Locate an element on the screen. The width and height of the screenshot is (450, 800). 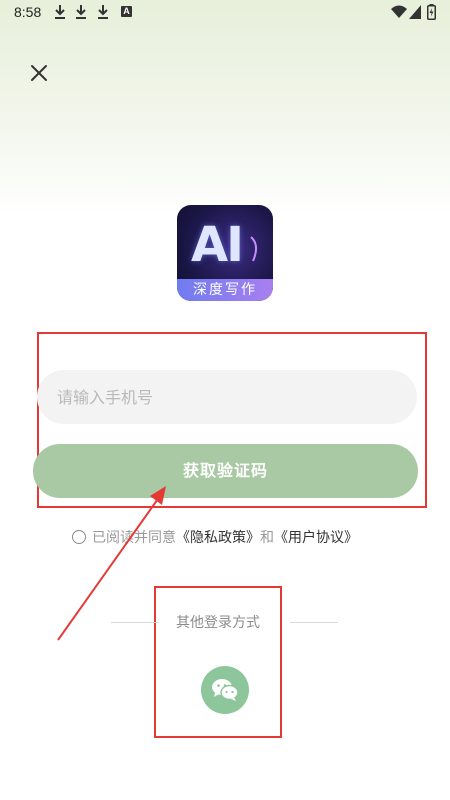
status-time: 8:58 is located at coordinates (28, 12).